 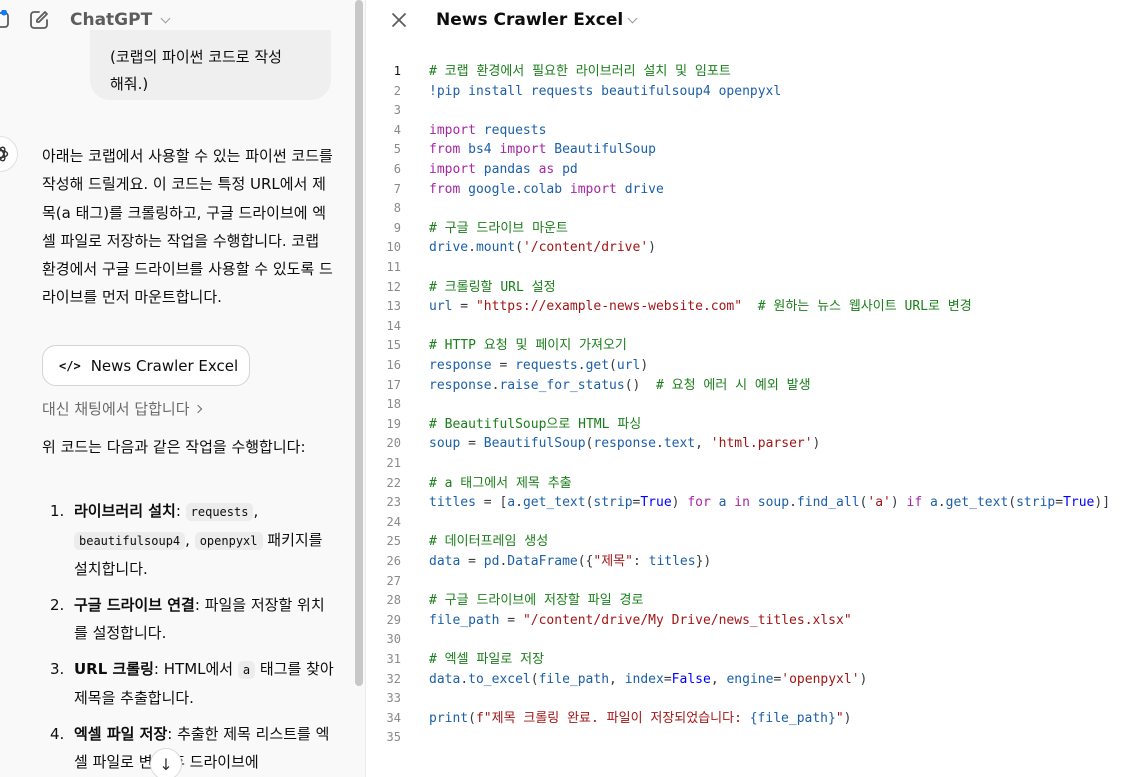 What do you see at coordinates (359, 343) in the screenshot?
I see `chat-scrollbar` at bounding box center [359, 343].